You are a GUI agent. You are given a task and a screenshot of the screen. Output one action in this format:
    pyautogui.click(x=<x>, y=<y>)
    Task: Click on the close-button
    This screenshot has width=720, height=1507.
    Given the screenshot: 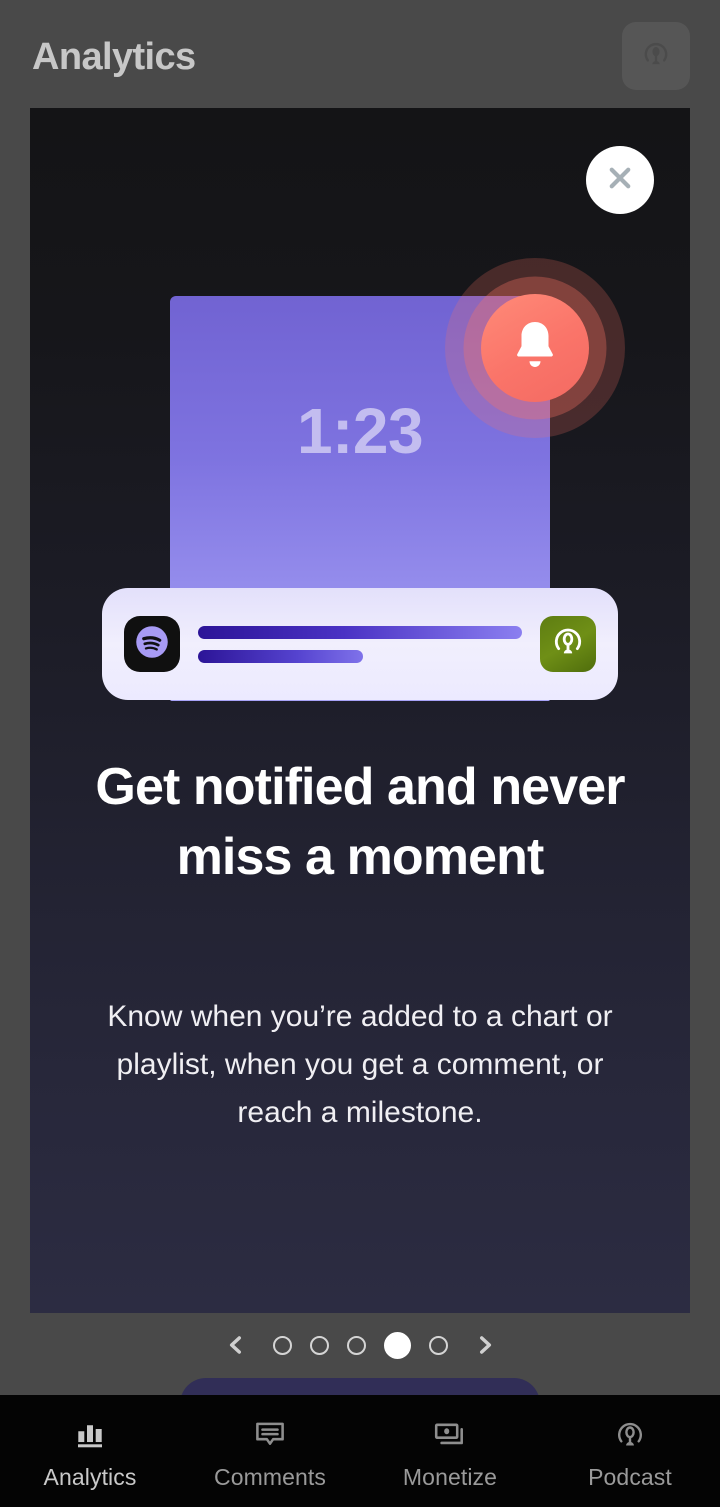 What is the action you would take?
    pyautogui.click(x=620, y=180)
    